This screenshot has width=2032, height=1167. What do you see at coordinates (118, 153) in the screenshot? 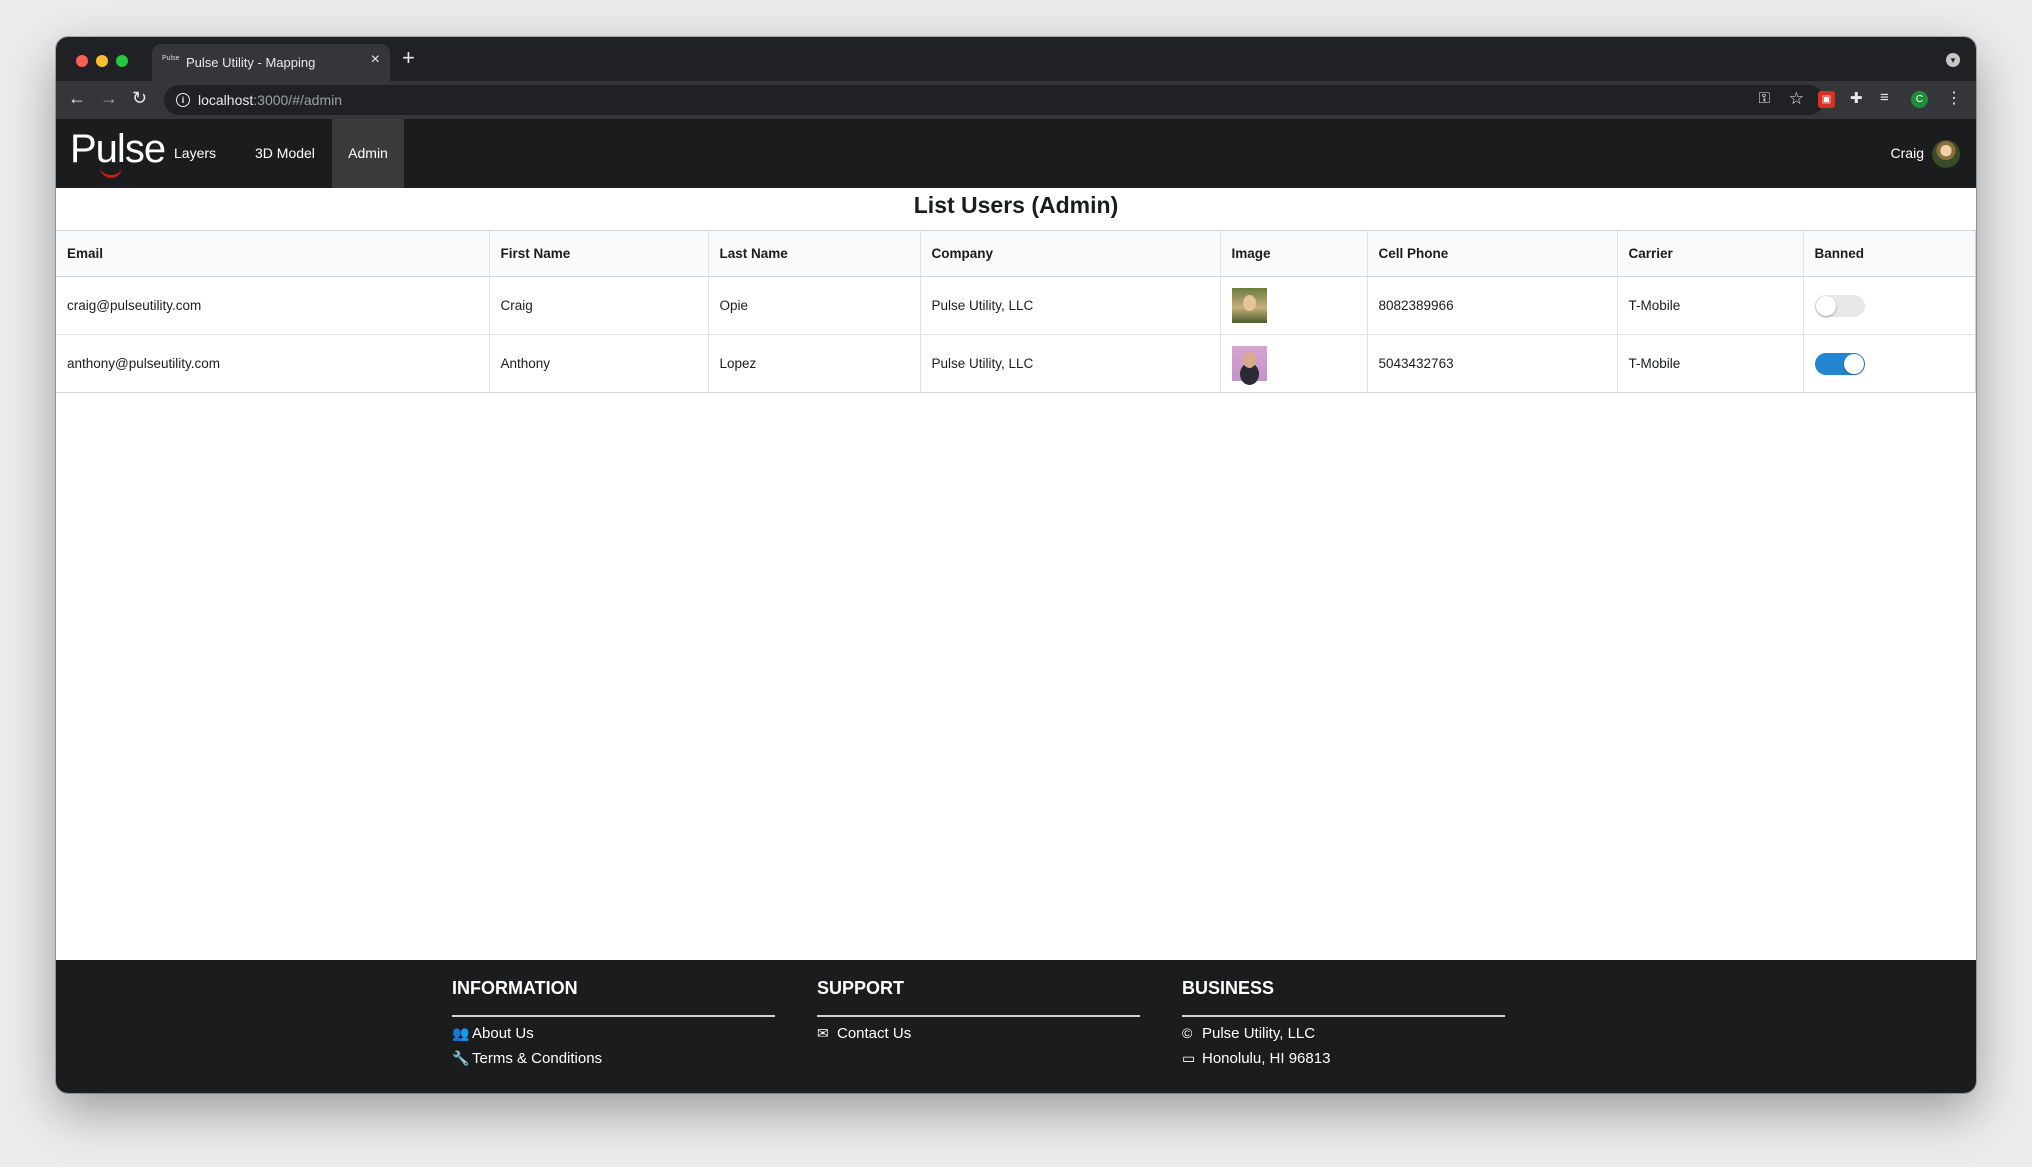
I see `pulse-logo: Pulse` at bounding box center [118, 153].